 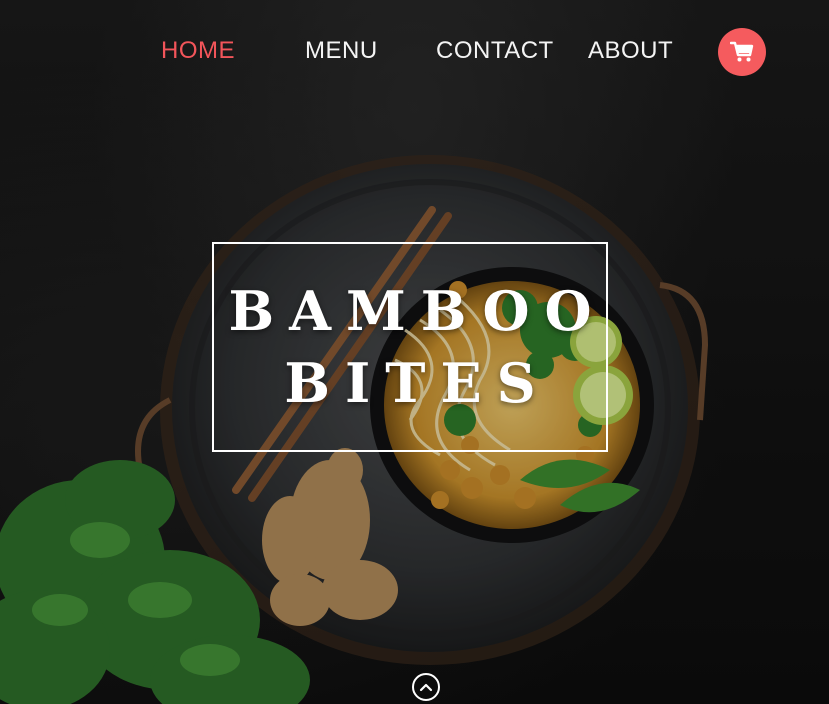 What do you see at coordinates (341, 51) in the screenshot?
I see `nav-menu-link: MENU` at bounding box center [341, 51].